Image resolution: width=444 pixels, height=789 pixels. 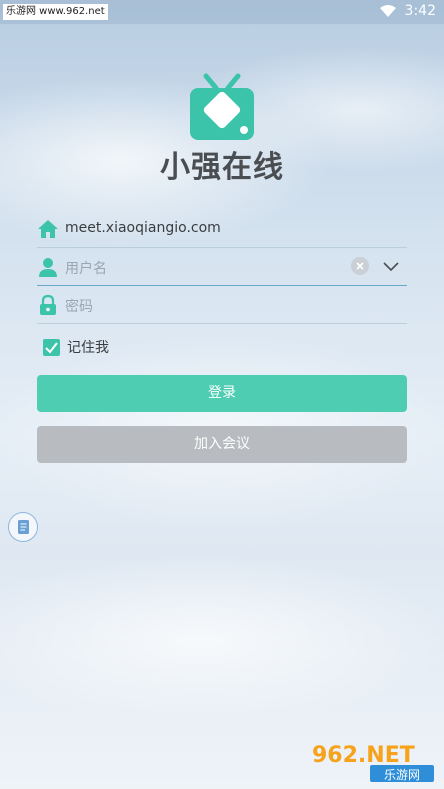 I want to click on check-icon, so click(x=51, y=347).